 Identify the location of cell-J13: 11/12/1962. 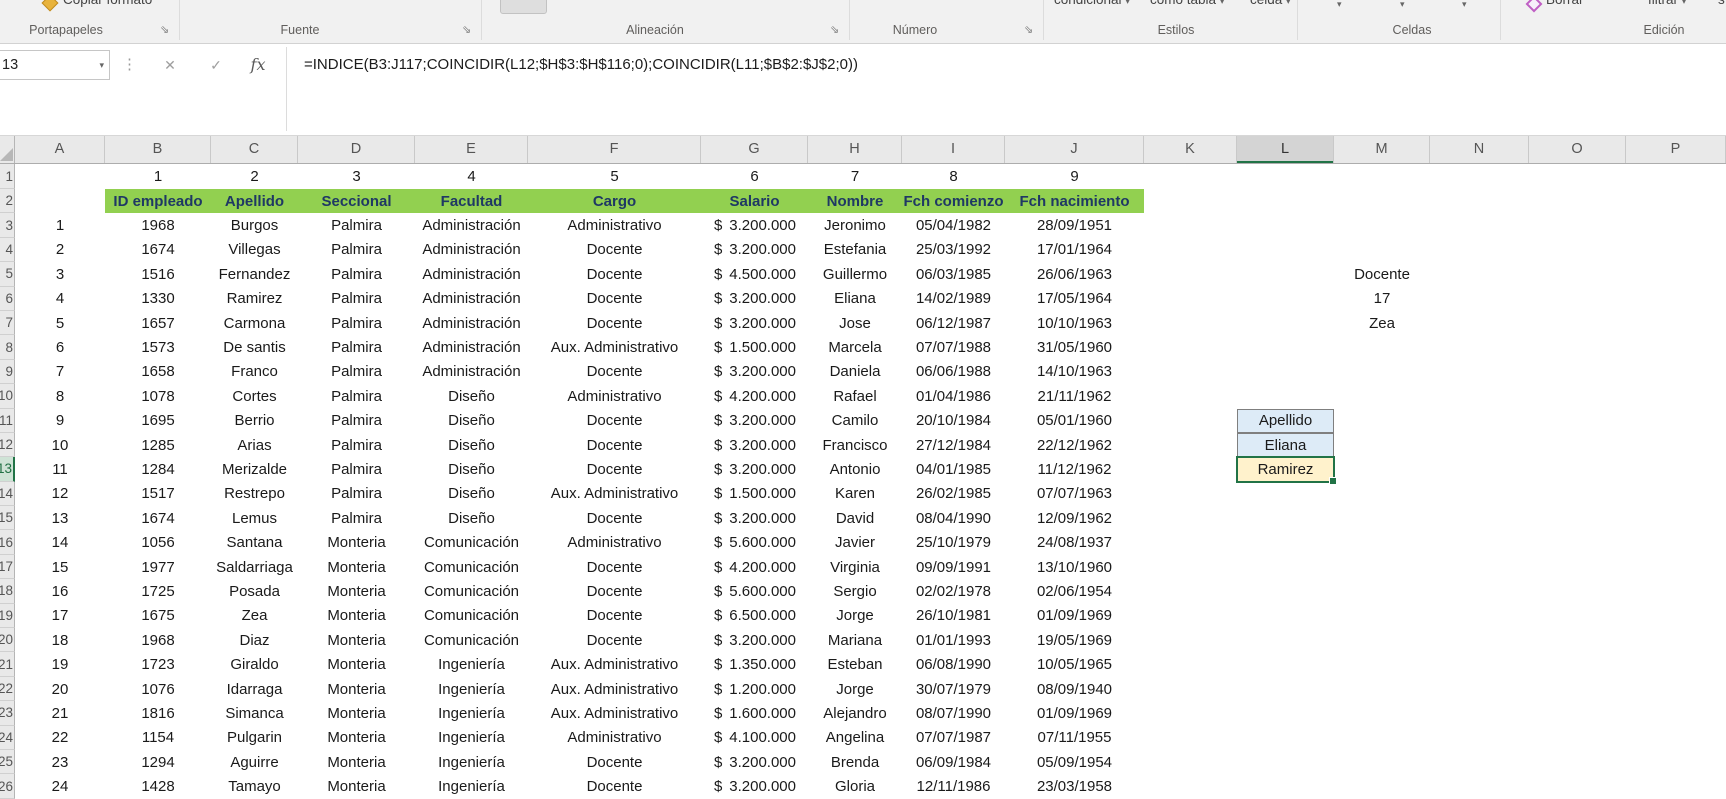
(1074, 469).